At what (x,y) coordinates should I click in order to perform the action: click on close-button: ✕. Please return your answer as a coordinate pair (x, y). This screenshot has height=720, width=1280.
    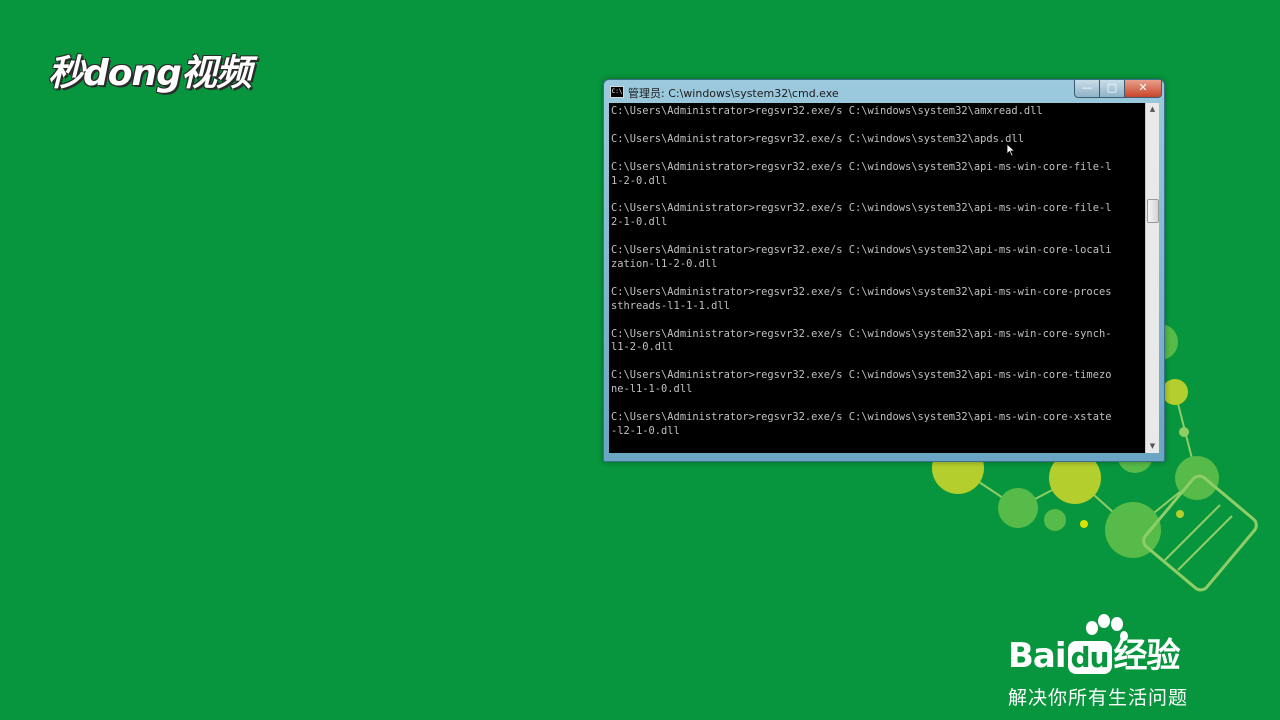
    Looking at the image, I should click on (1143, 89).